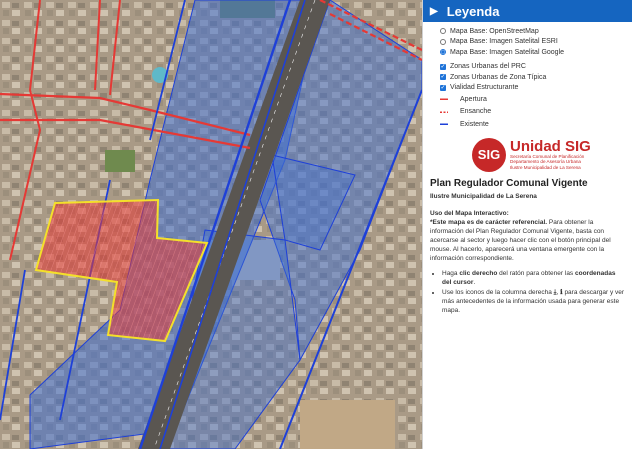  Describe the element at coordinates (536, 112) in the screenshot. I see `legend-ensanche: Ensanche` at that location.